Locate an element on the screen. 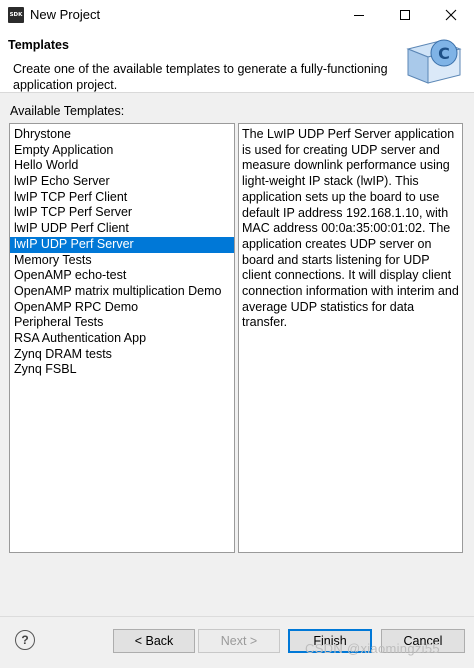 The width and height of the screenshot is (474, 668). template-list-item: RSA Authentication App is located at coordinates (122, 339).